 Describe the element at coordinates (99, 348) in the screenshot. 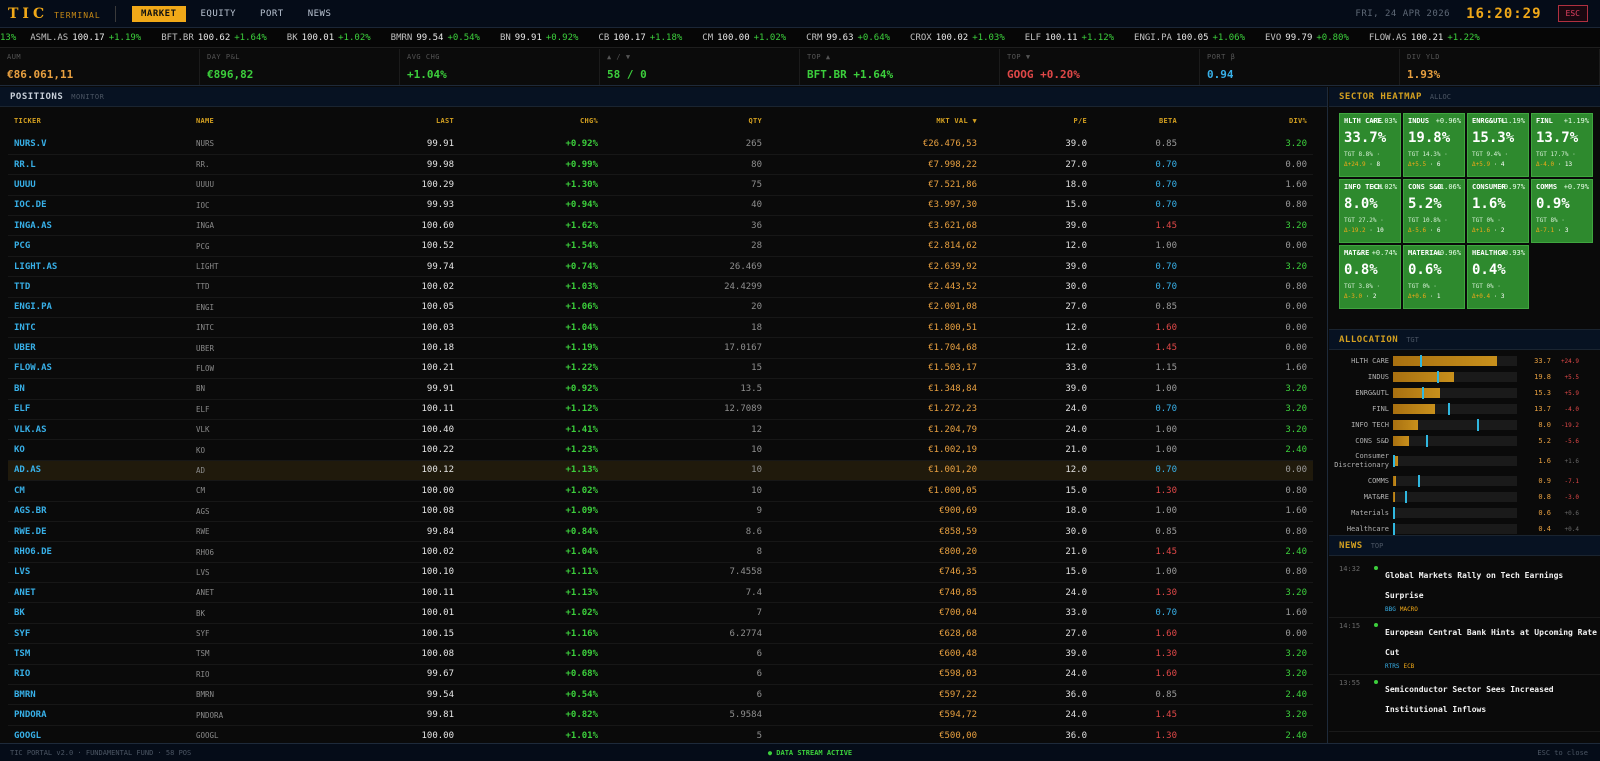

I see `cell-ticker: UBER` at that location.